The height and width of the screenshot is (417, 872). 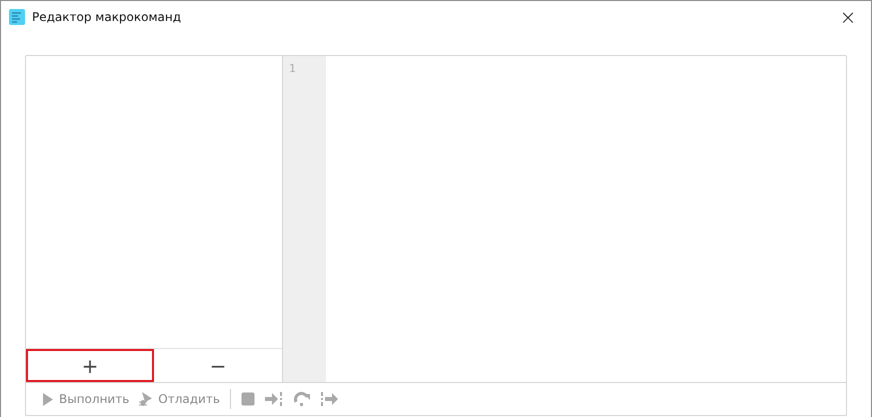 What do you see at coordinates (146, 399) in the screenshot?
I see `bug-play-icon` at bounding box center [146, 399].